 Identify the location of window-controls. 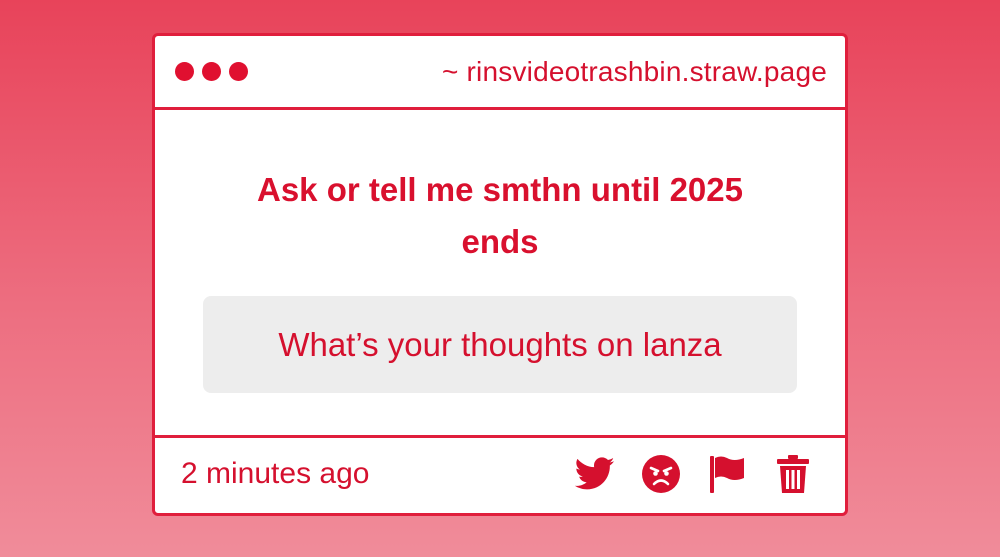
(211, 71).